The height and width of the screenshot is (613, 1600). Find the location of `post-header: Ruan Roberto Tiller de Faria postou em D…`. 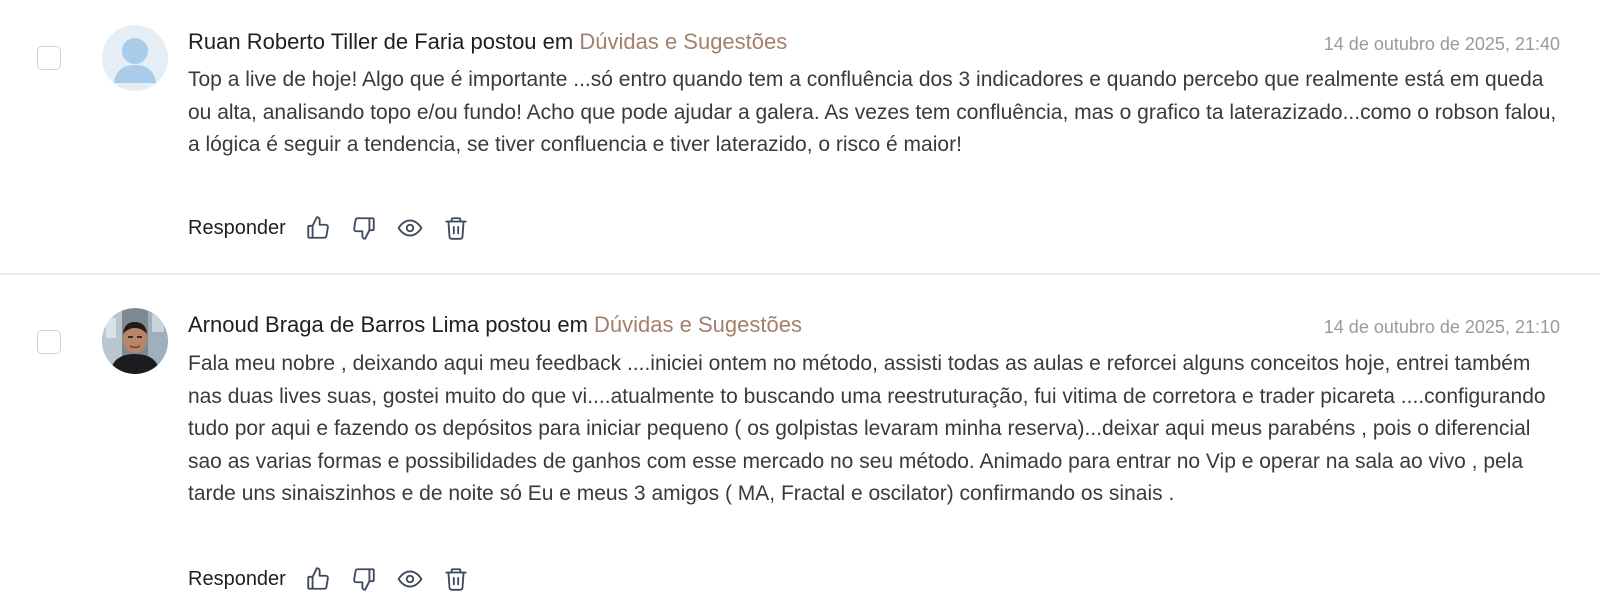

post-header: Ruan Roberto Tiller de Faria postou em D… is located at coordinates (874, 42).